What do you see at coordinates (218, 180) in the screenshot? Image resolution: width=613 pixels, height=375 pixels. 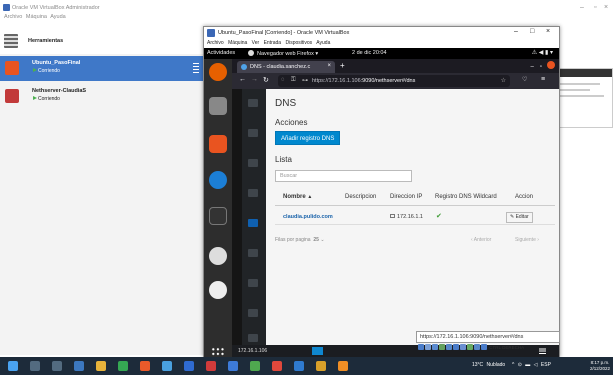 I see `help-dock-icon` at bounding box center [218, 180].